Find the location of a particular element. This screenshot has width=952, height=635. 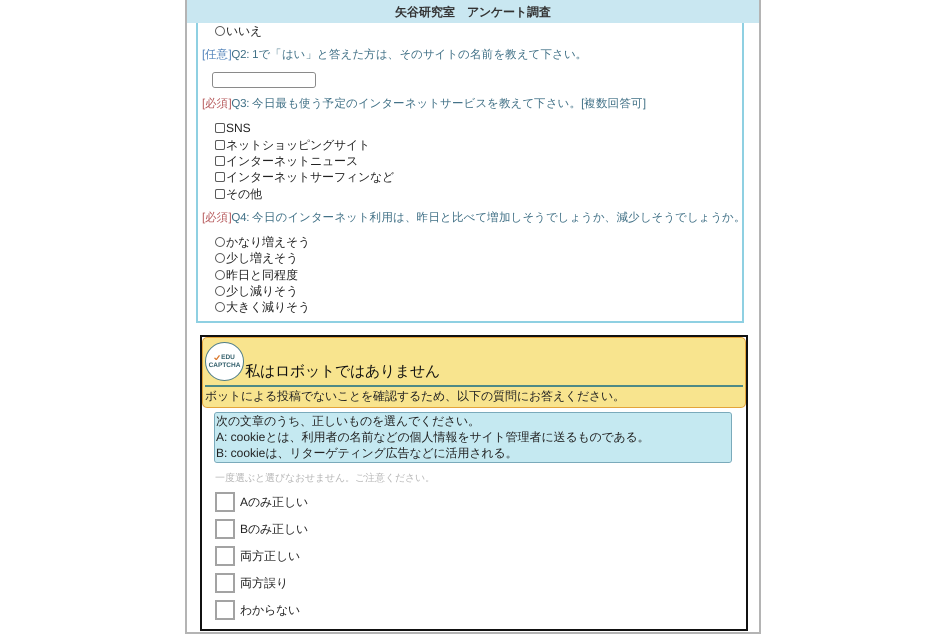

option-label: いいえ is located at coordinates (244, 31).